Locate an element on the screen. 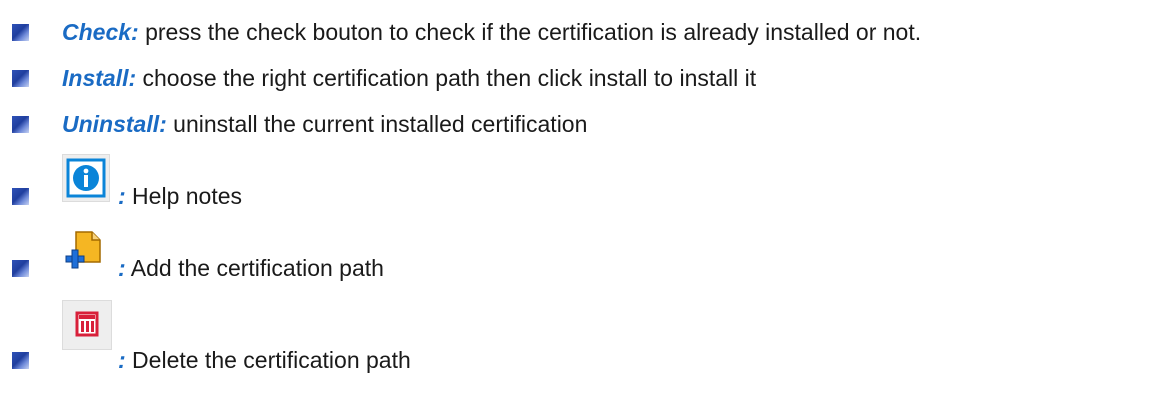  colon-help: : is located at coordinates (122, 196).